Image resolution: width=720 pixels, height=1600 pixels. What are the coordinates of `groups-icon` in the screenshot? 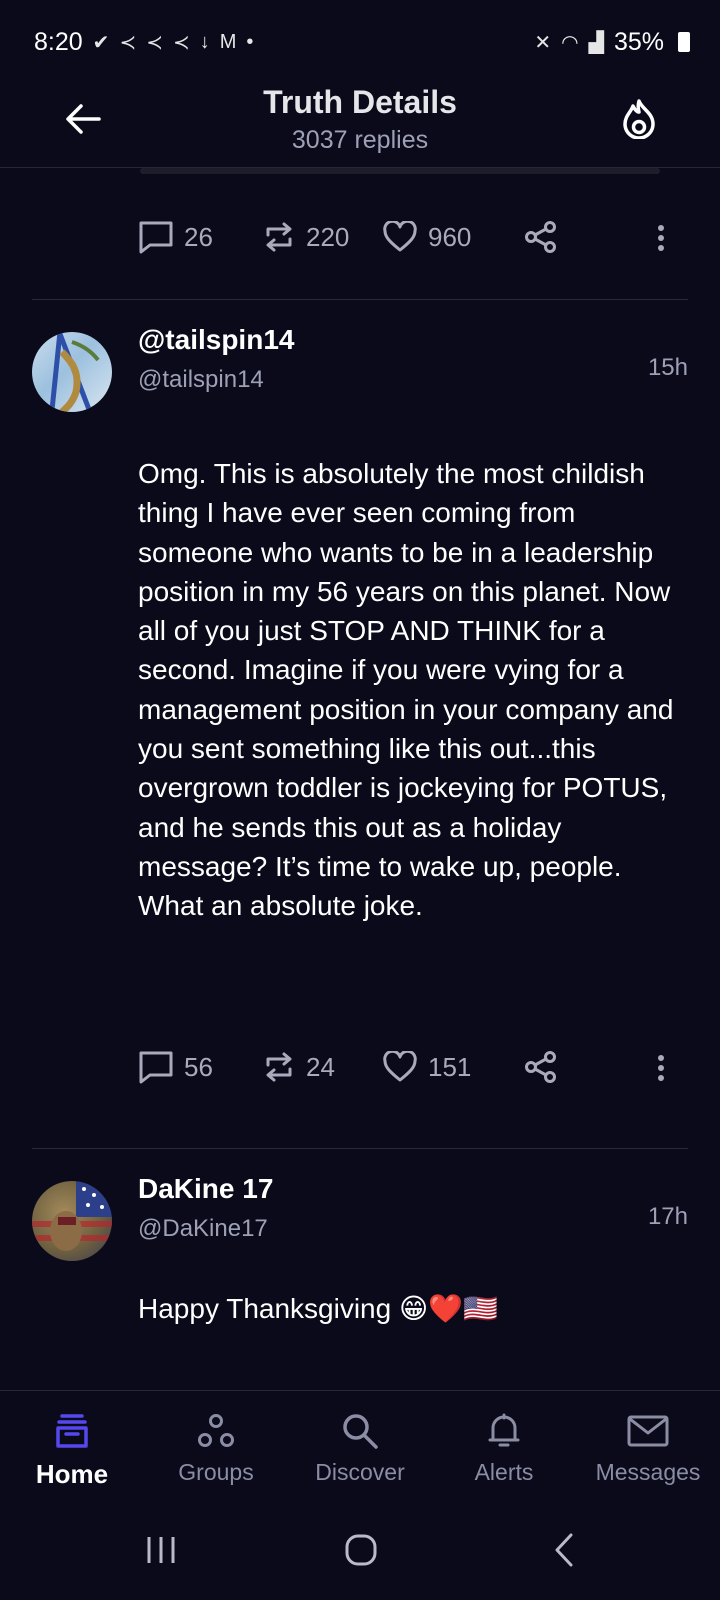 It's located at (216, 1430).